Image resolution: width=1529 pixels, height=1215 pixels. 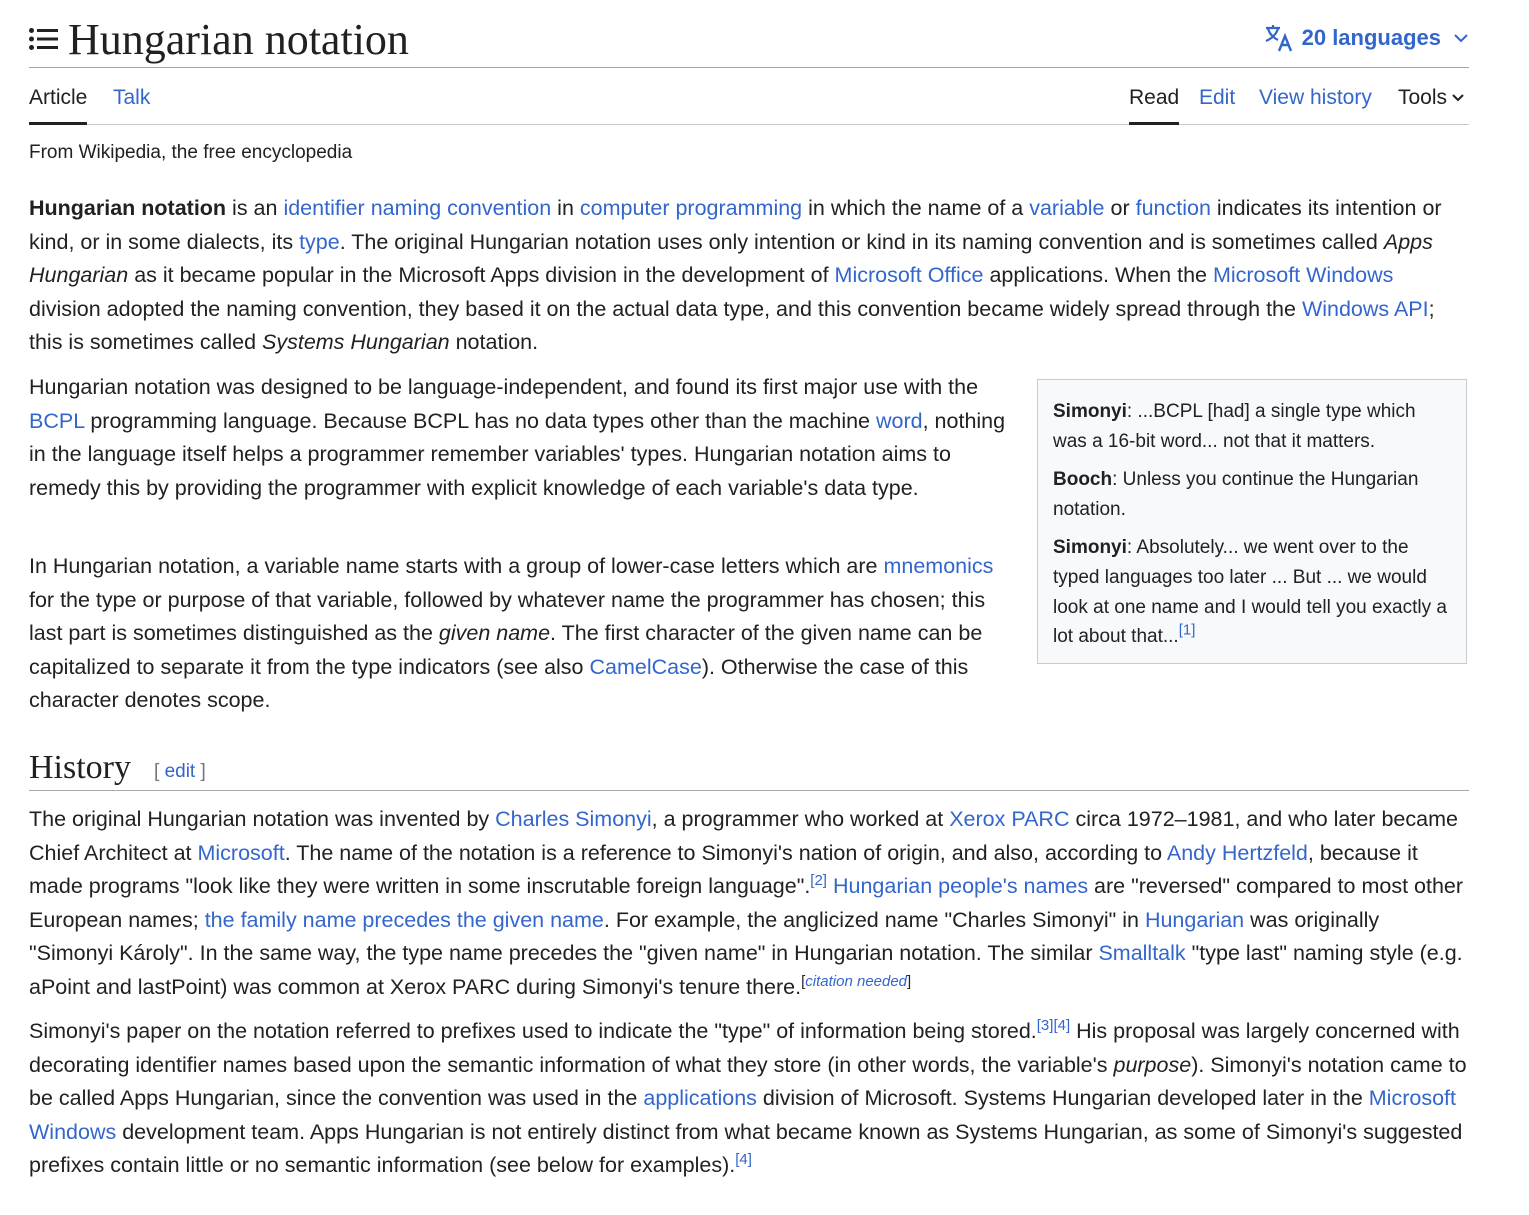 I want to click on link-family-name-order: the family name precedes the given name, so click(x=404, y=920).